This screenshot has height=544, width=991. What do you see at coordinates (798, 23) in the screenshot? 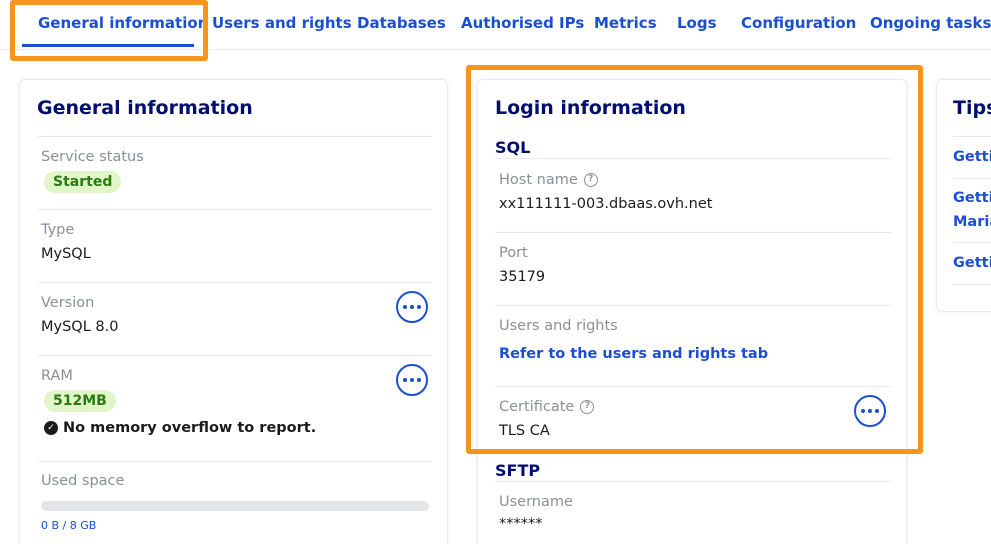
I see `tab-configuration: Configuration` at bounding box center [798, 23].